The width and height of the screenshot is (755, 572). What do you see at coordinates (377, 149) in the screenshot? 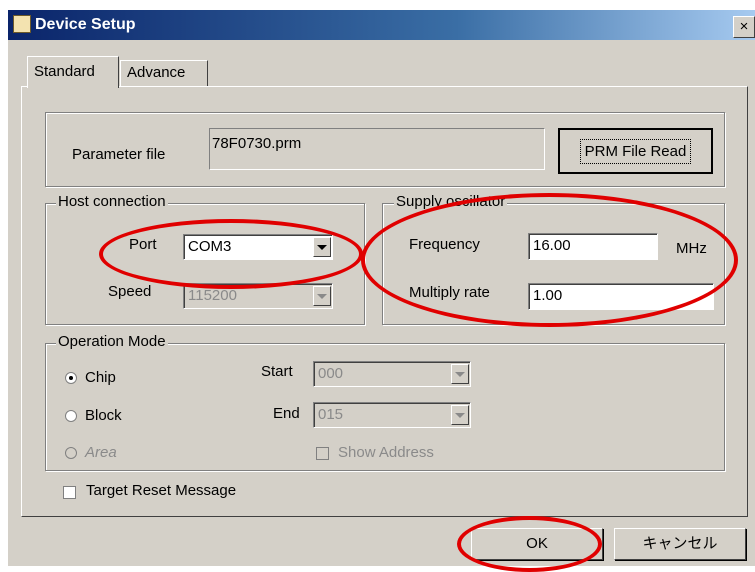
I see `parameter-file-field: 78F0730.prm` at bounding box center [377, 149].